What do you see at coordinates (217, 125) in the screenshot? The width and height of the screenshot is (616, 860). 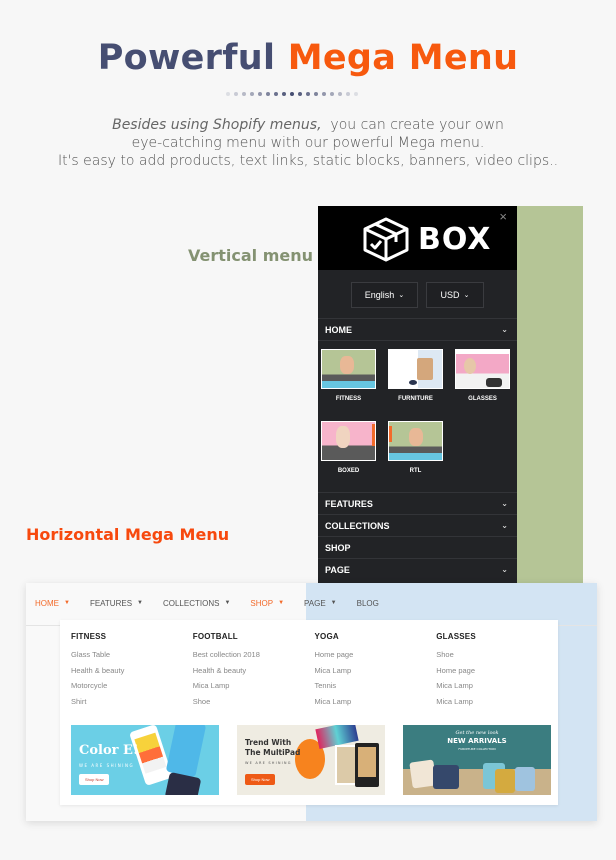 I see `desc-italic: Besides using Shopify menus,` at bounding box center [217, 125].